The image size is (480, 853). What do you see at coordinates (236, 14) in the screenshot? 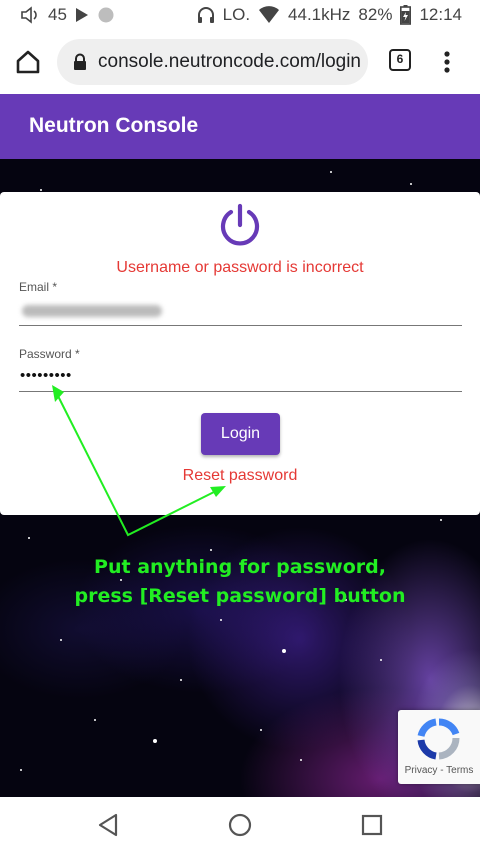
I see `lo-label: LO.` at bounding box center [236, 14].